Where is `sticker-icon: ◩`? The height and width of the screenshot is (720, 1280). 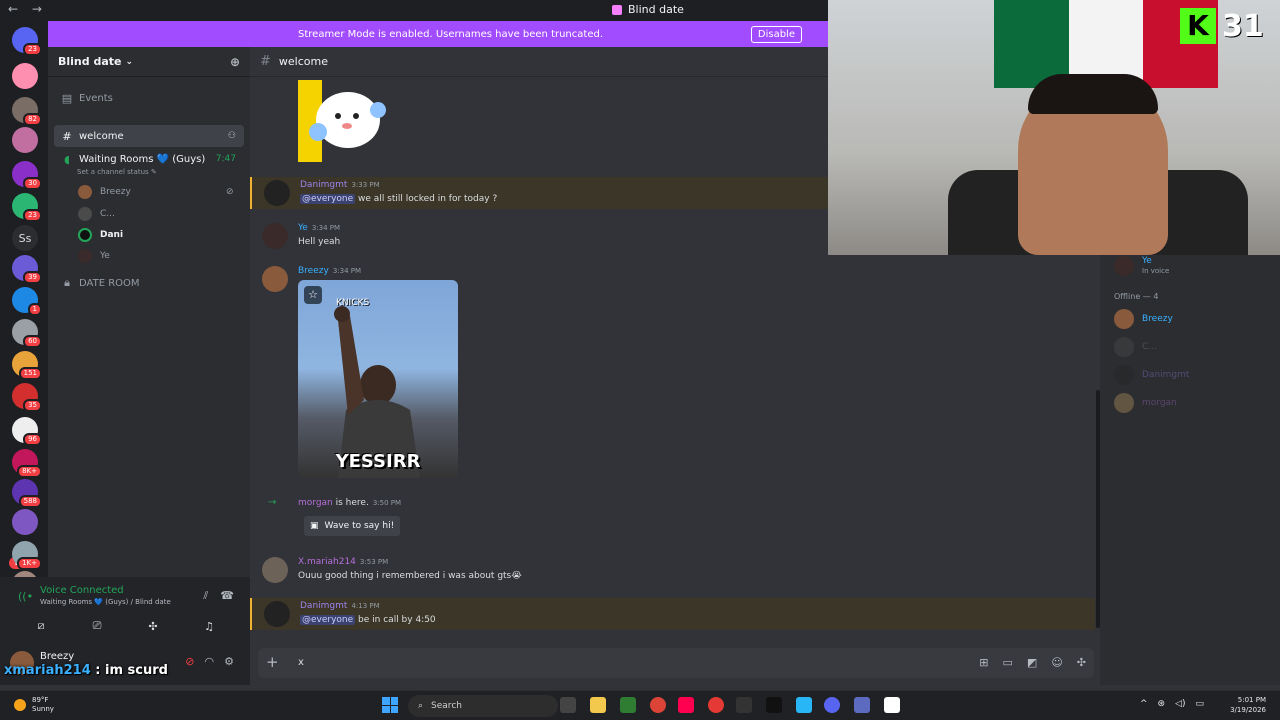
sticker-icon: ◩ is located at coordinates (1032, 662).